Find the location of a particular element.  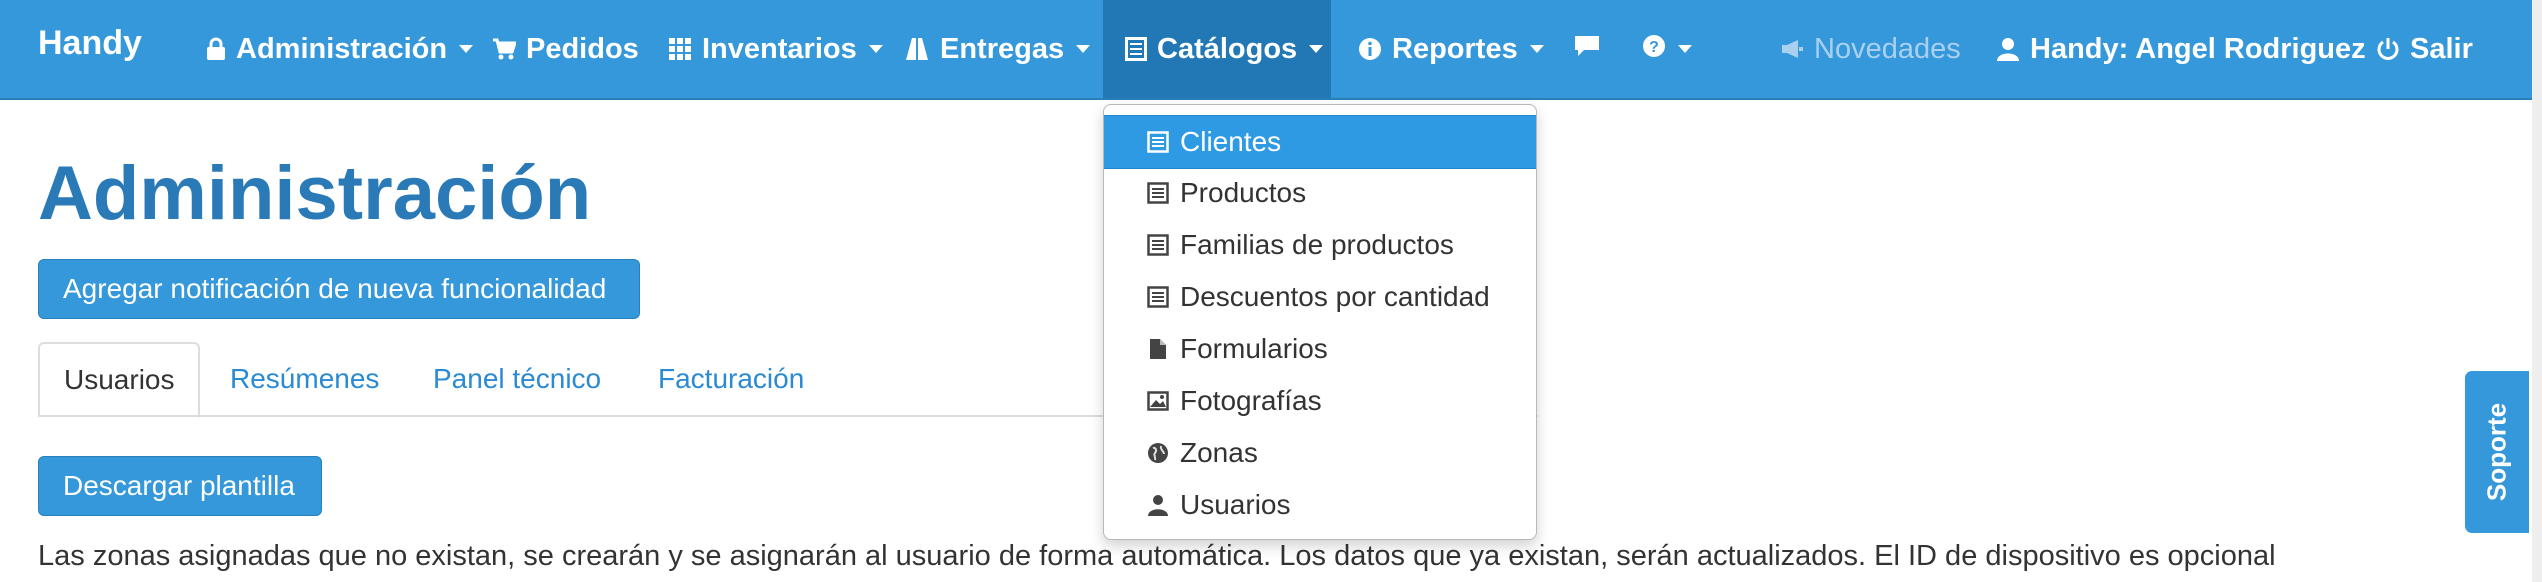

help-icon: ? is located at coordinates (1654, 49).